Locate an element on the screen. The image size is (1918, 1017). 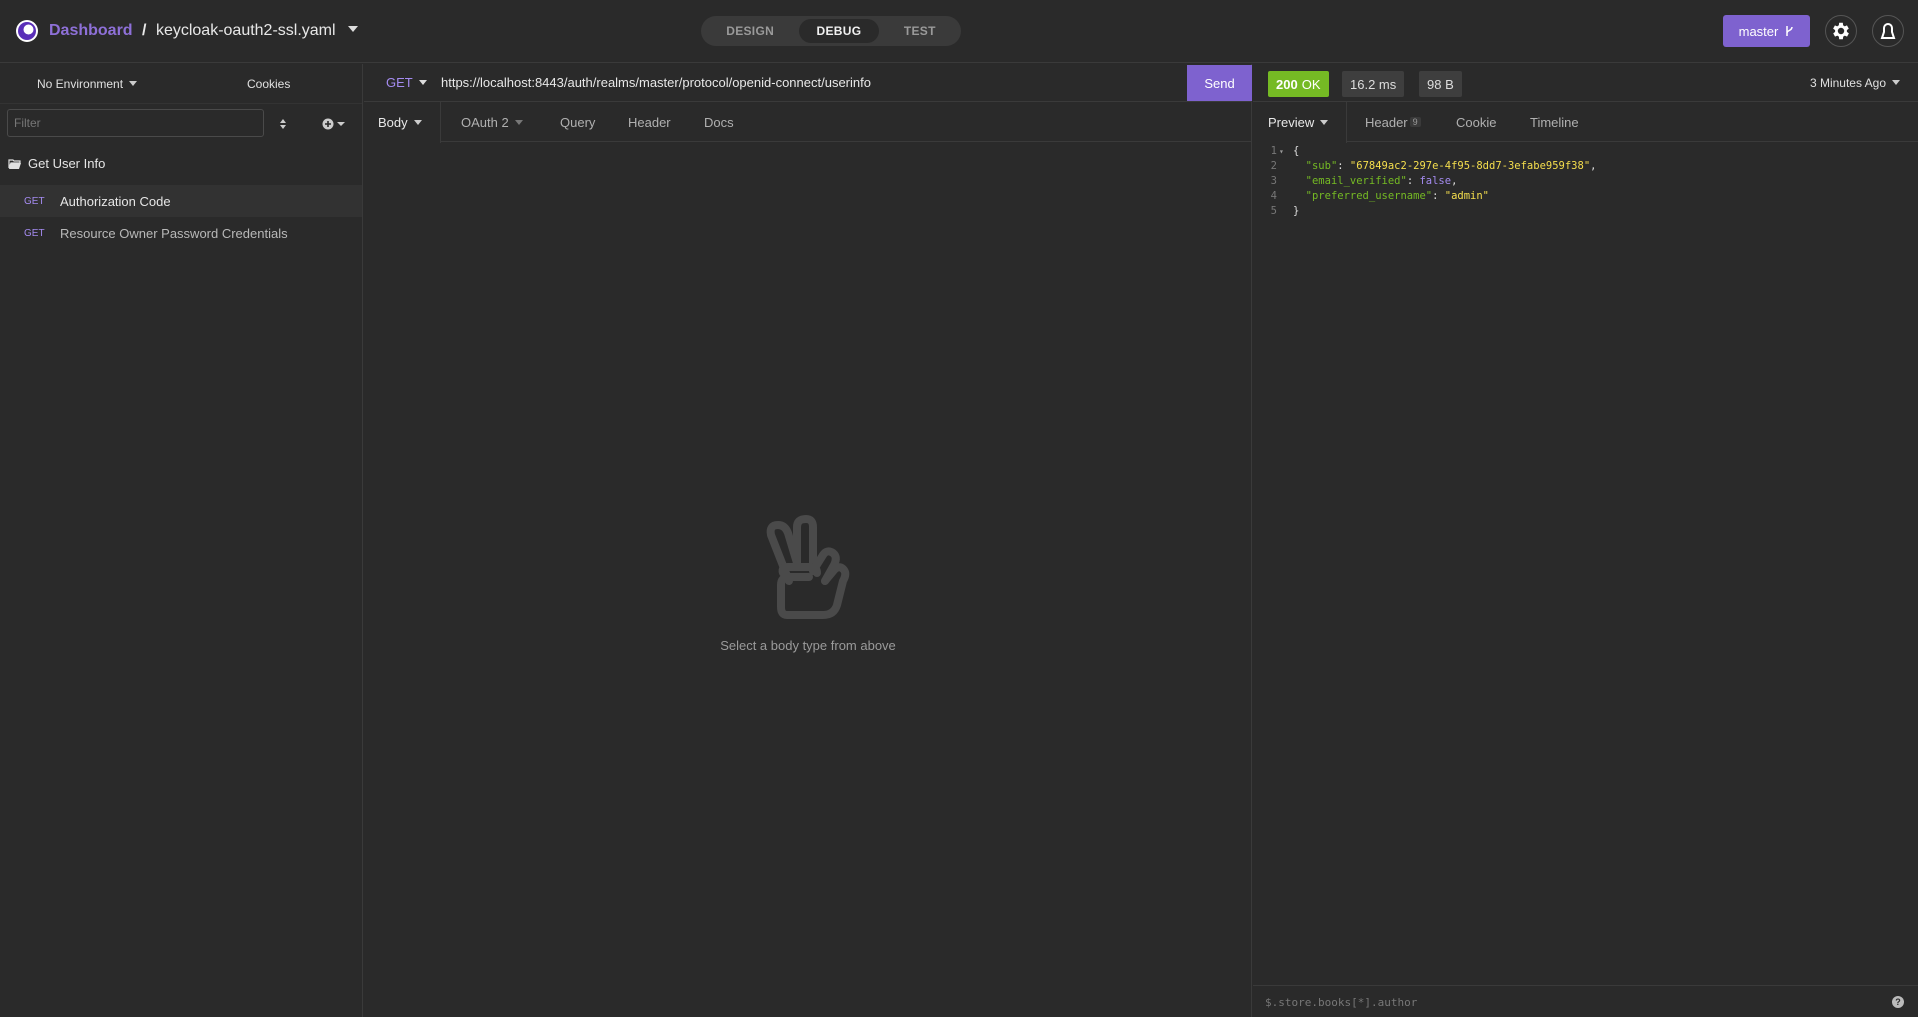
code-line: 4 "preferred_username": "admin" is located at coordinates (1585, 196).